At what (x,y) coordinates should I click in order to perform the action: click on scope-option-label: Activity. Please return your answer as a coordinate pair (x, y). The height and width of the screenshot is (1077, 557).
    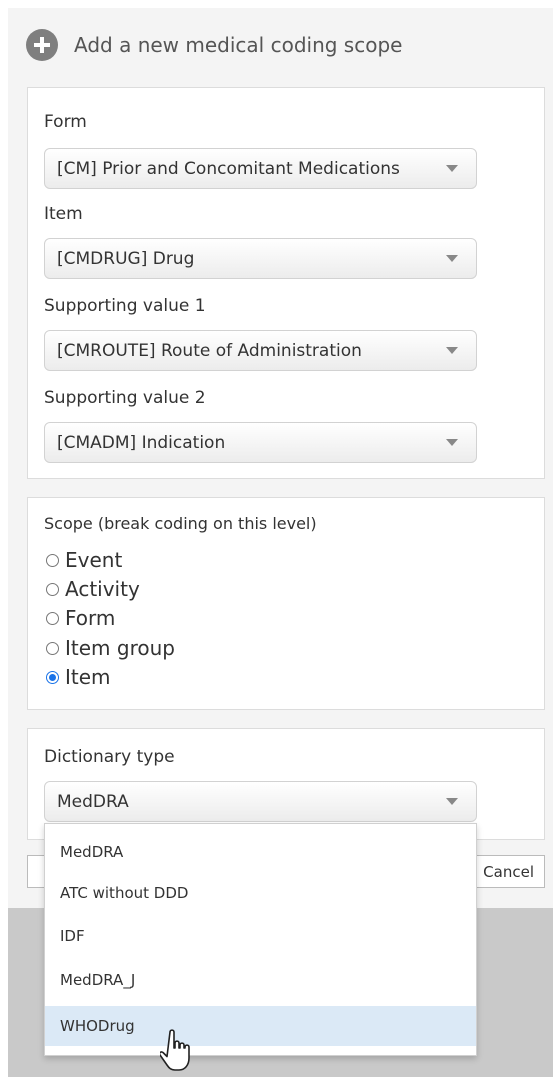
    Looking at the image, I should click on (102, 589).